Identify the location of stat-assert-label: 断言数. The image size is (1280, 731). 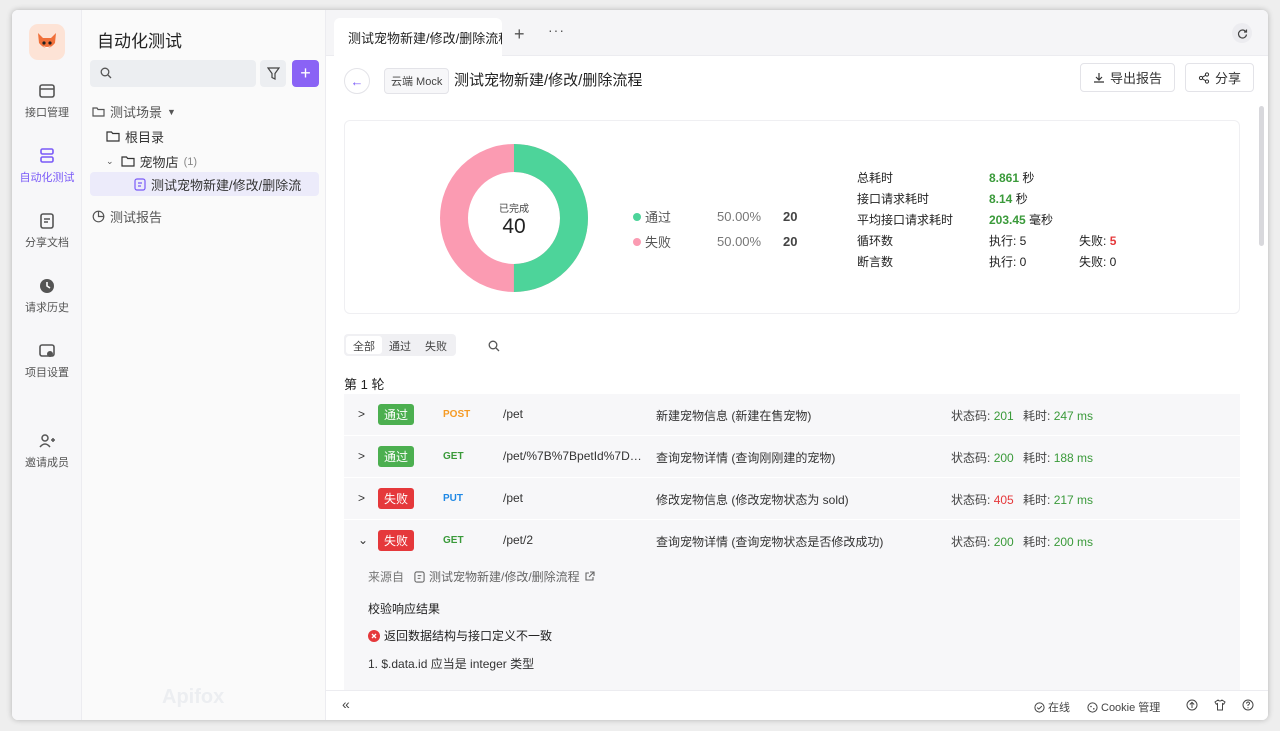
(875, 262).